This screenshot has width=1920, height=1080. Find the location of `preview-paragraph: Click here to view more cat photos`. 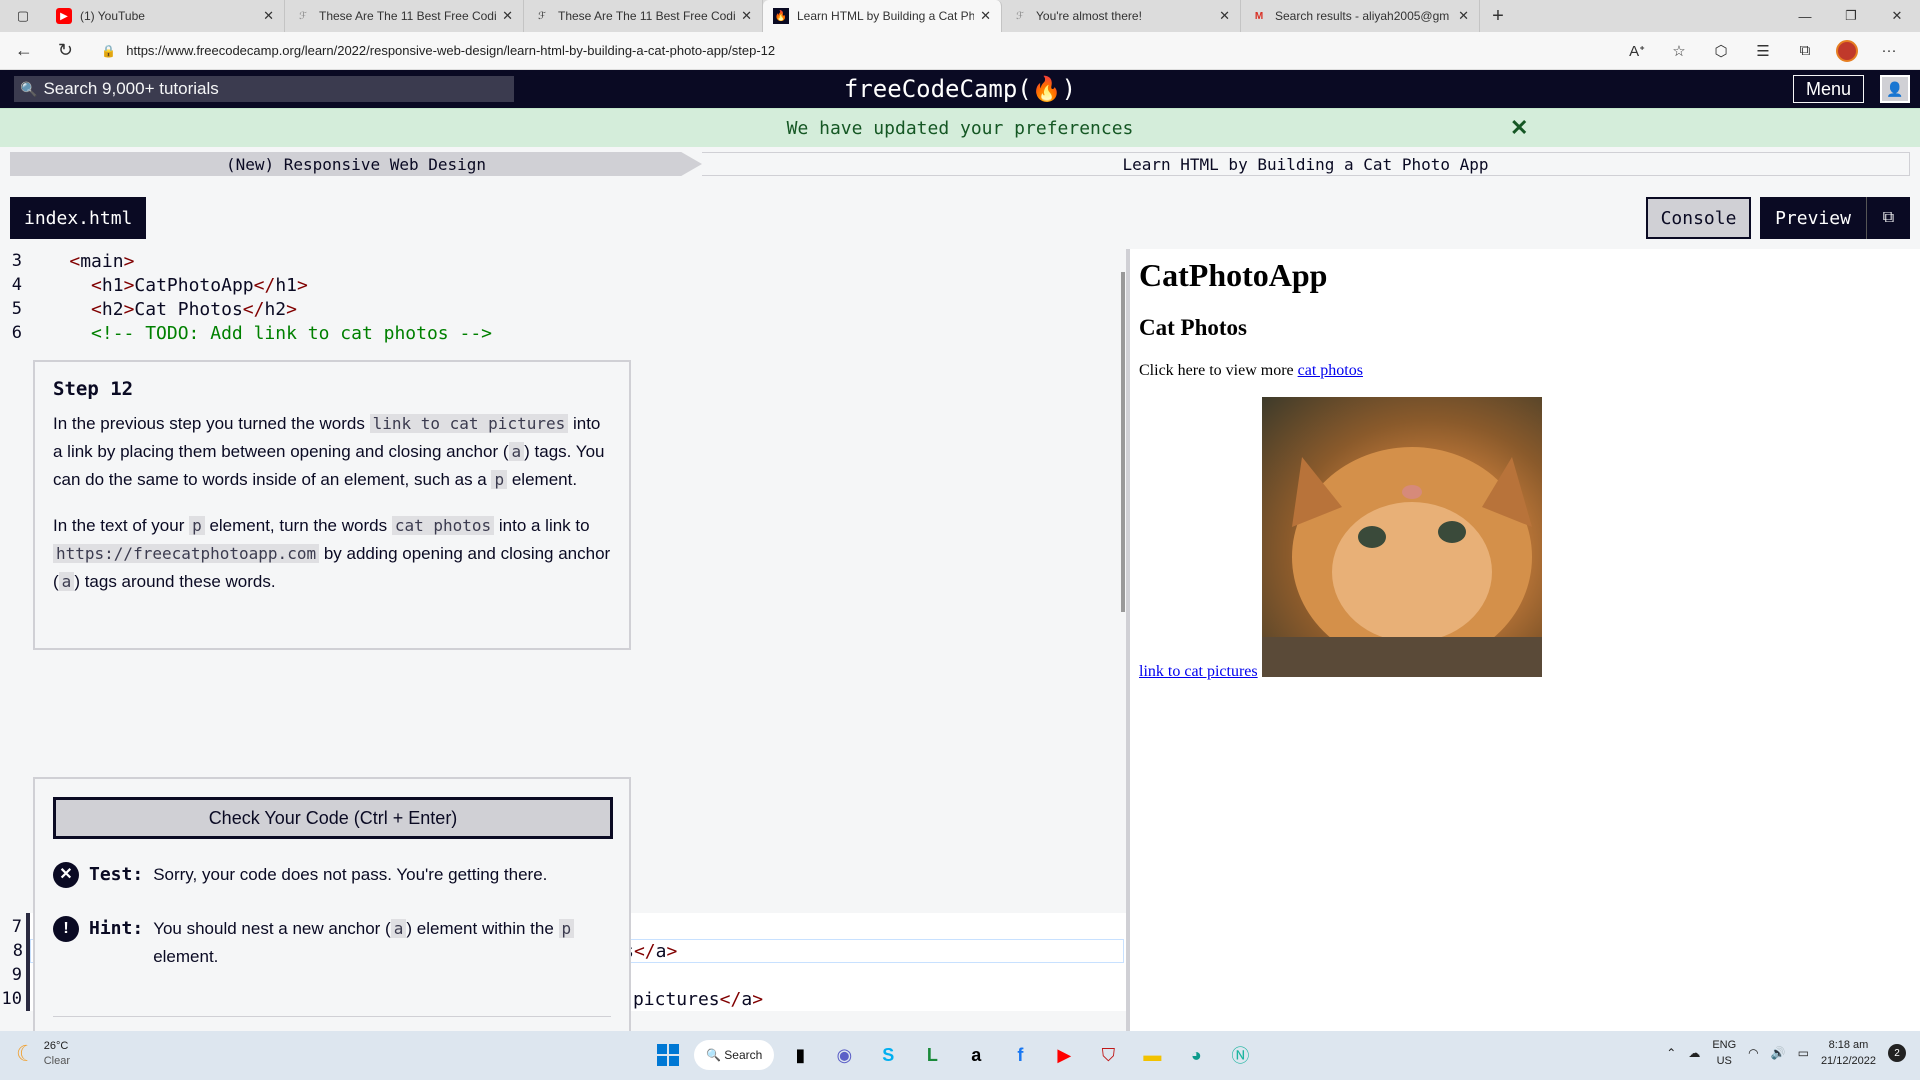

preview-paragraph: Click here to view more cat photos is located at coordinates (1251, 370).